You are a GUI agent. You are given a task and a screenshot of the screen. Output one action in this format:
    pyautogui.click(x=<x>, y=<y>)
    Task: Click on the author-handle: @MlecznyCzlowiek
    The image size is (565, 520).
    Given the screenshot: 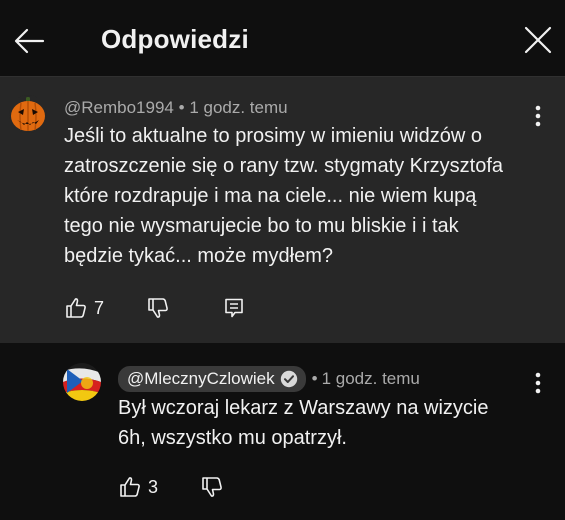 What is the action you would take?
    pyautogui.click(x=201, y=378)
    